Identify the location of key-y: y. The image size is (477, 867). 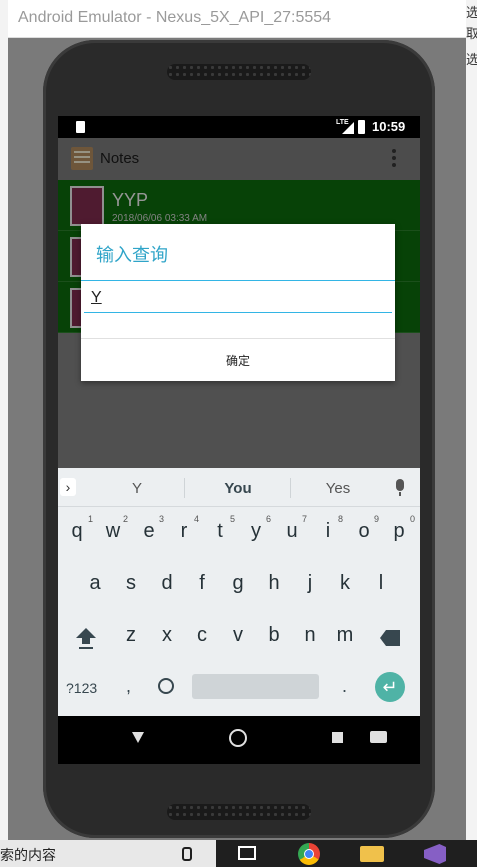
(256, 531).